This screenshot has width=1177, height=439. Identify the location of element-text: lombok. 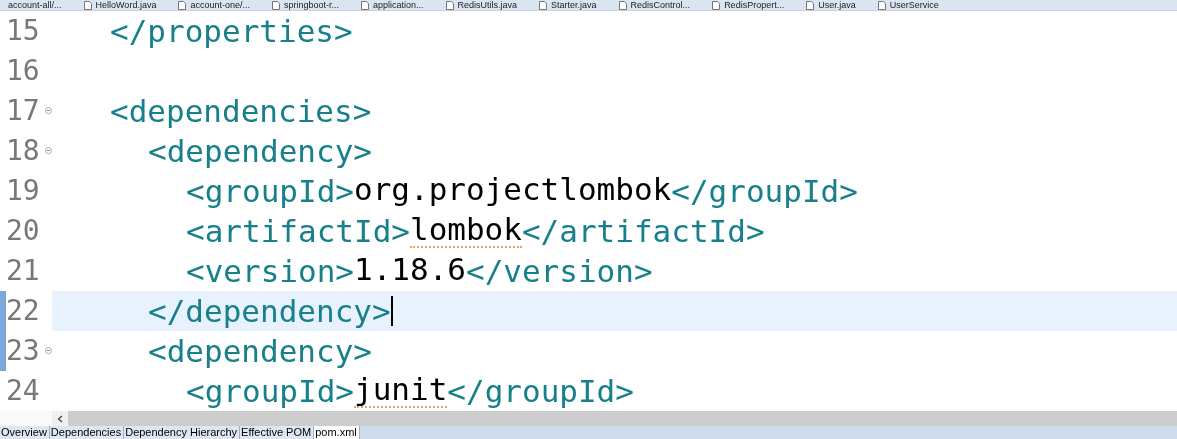
(465, 231).